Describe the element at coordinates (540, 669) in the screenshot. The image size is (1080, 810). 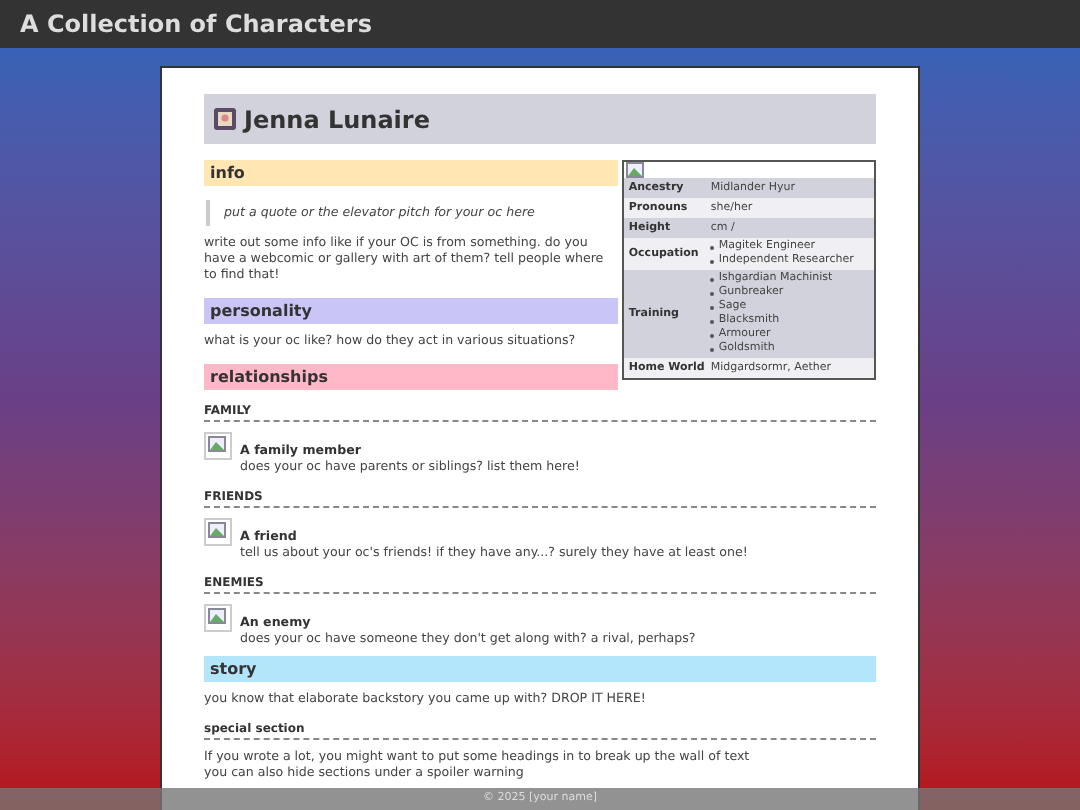
I see `section-heading: story` at that location.